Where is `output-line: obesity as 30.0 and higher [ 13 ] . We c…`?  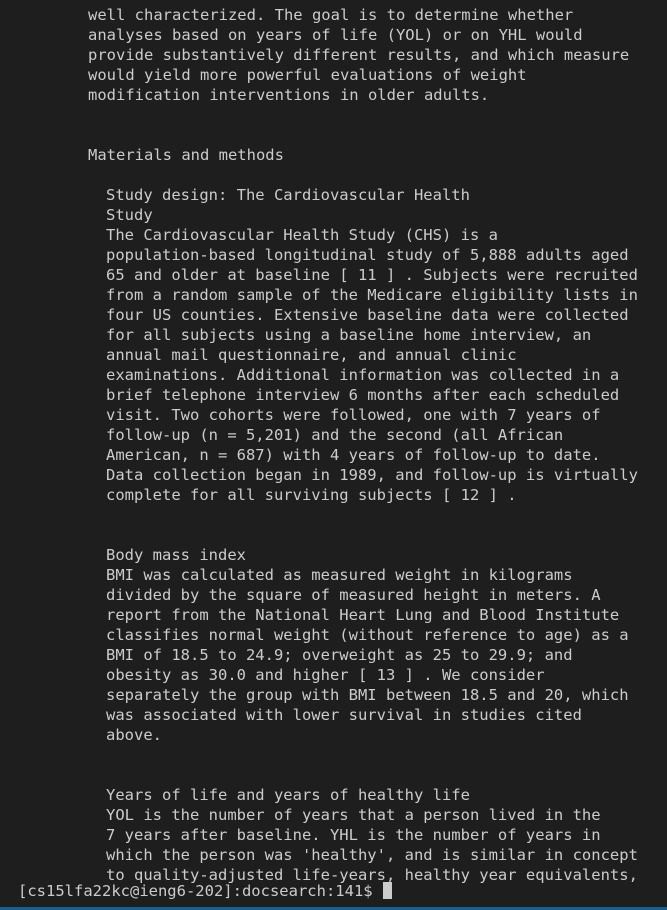
output-line: obesity as 30.0 and higher [ 13 ] . We c… is located at coordinates (325, 675).